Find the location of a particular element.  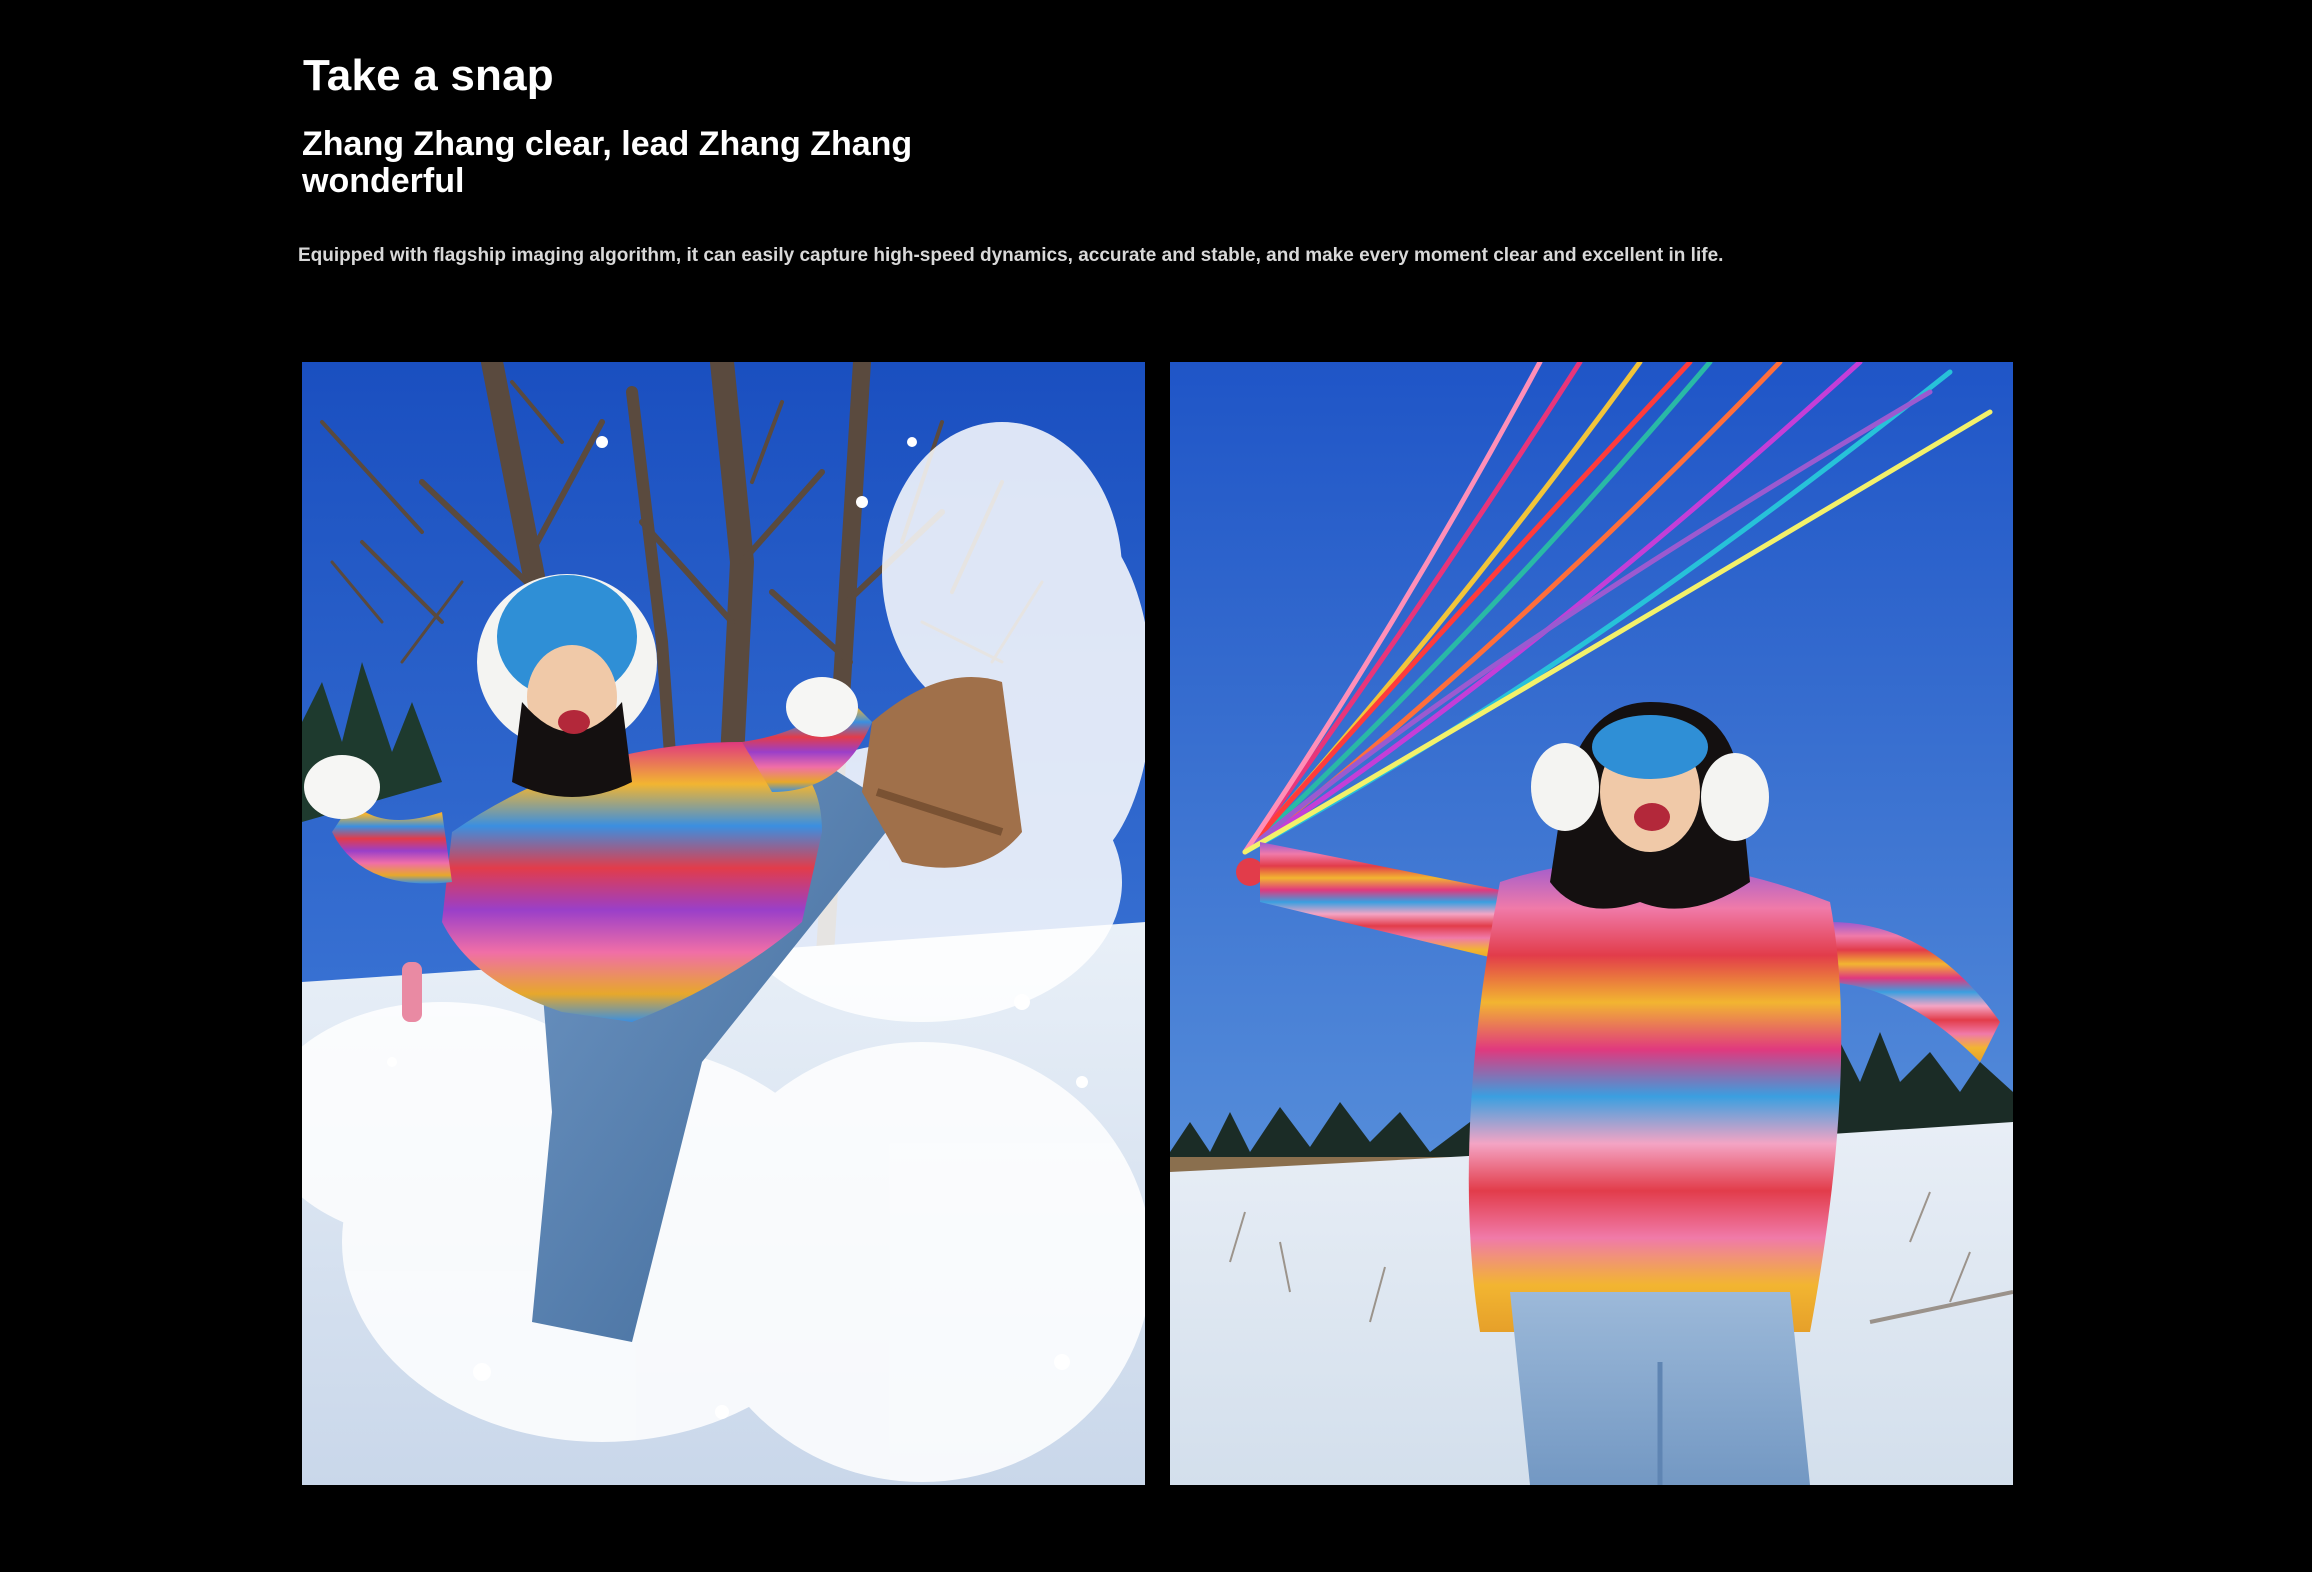

page-title: Take a snap is located at coordinates (428, 75).